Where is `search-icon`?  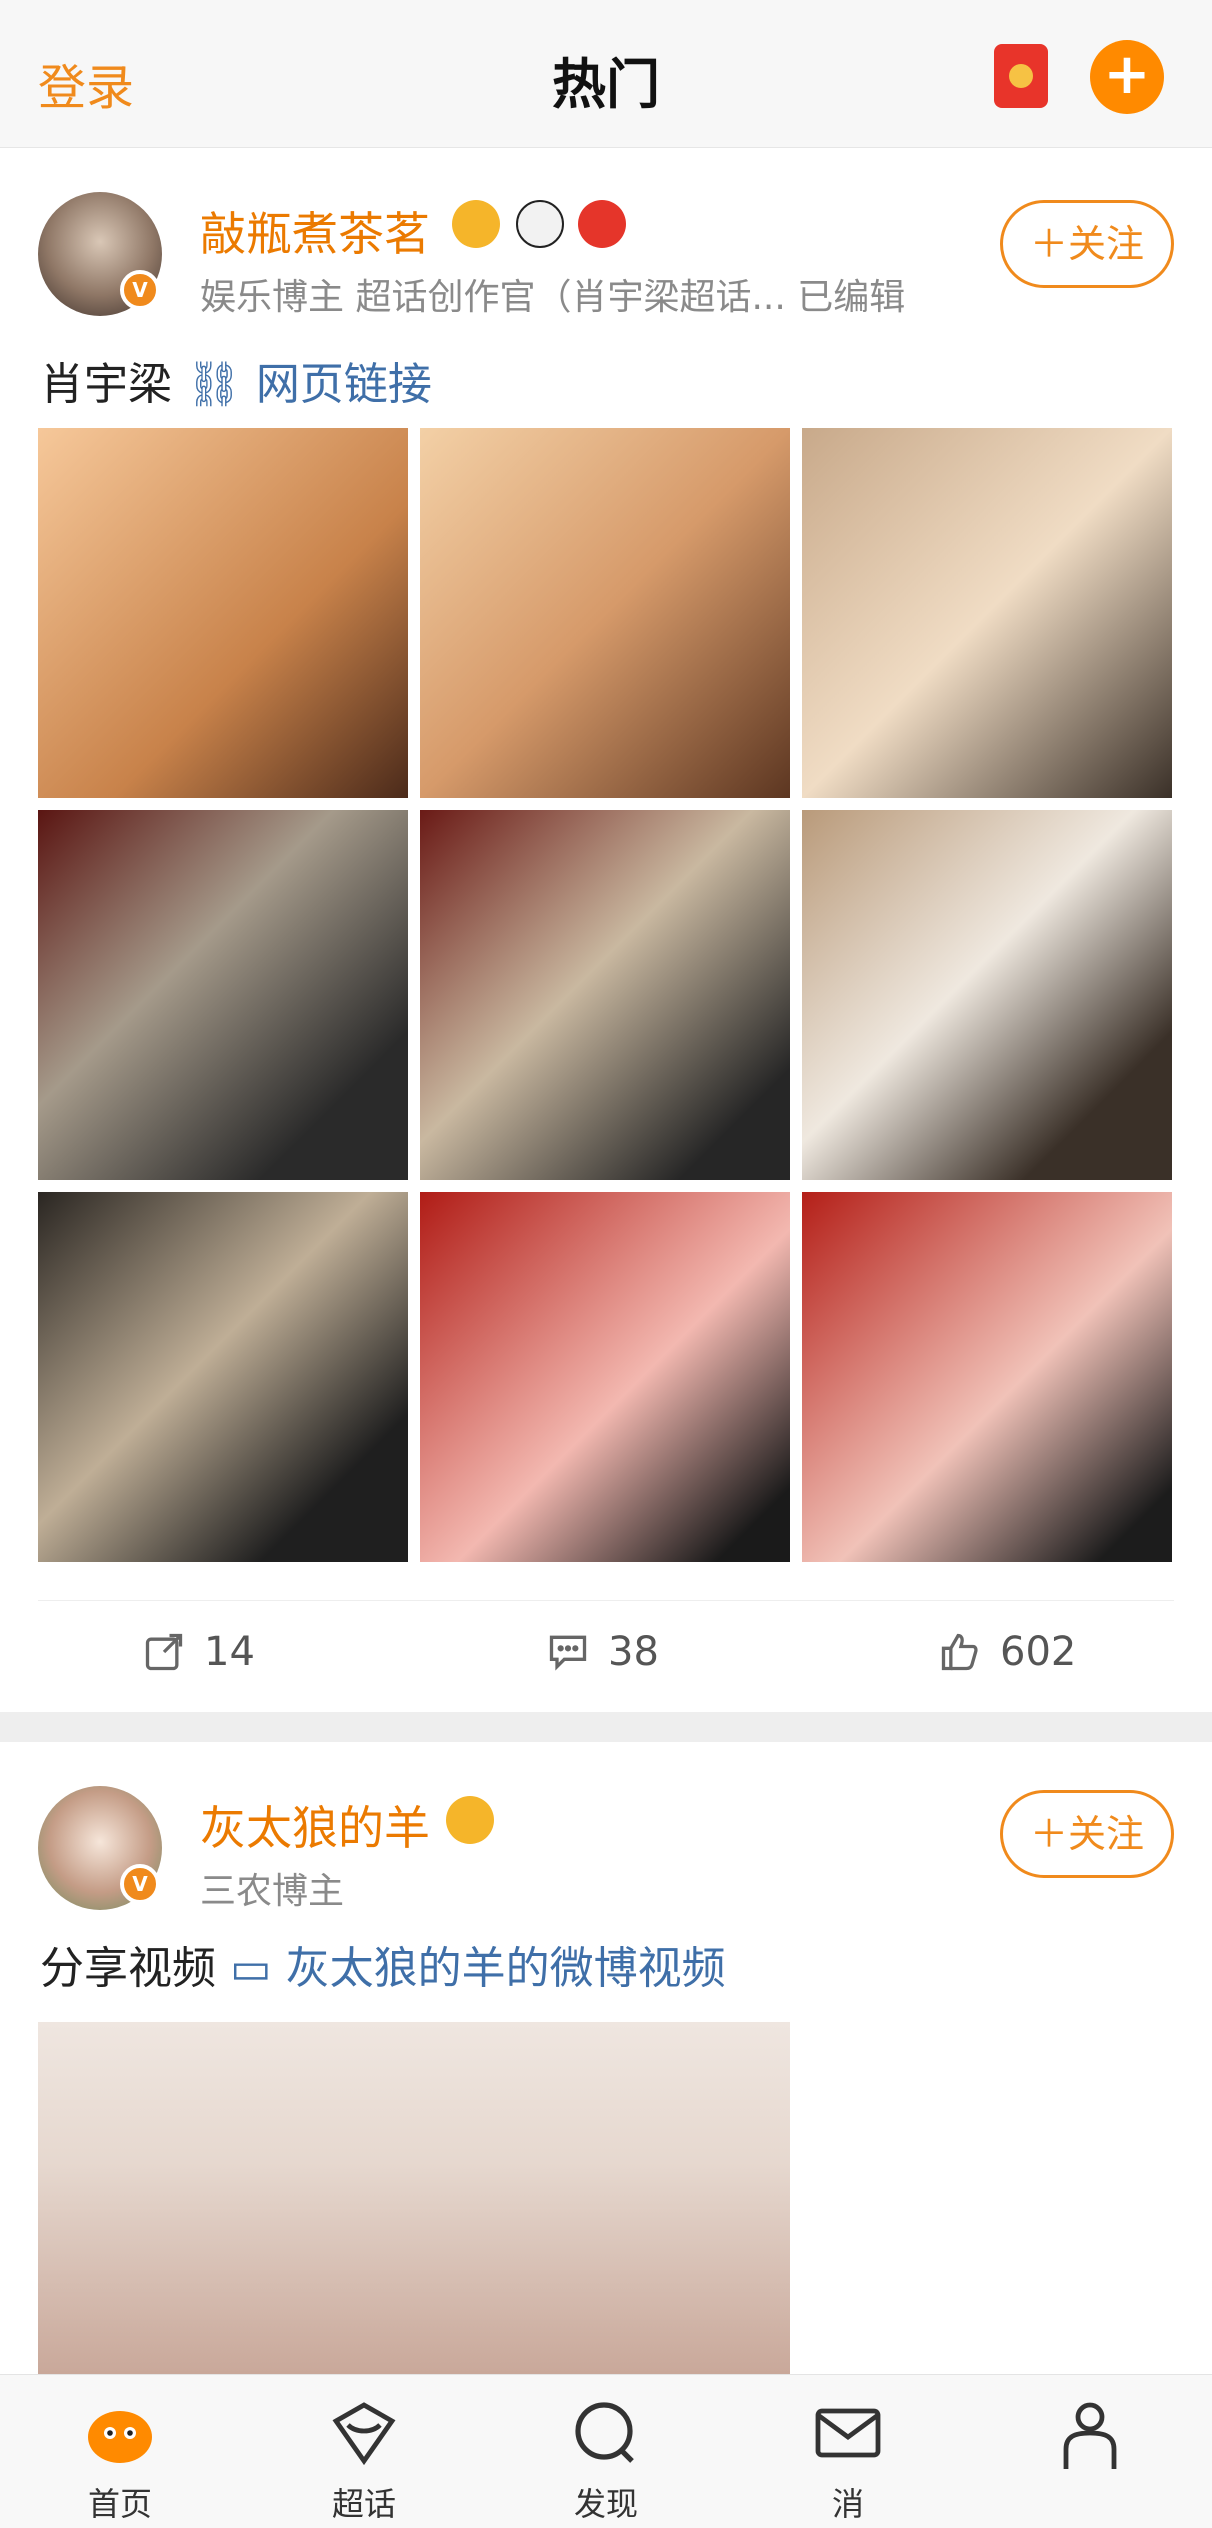
search-icon is located at coordinates (604, 2432).